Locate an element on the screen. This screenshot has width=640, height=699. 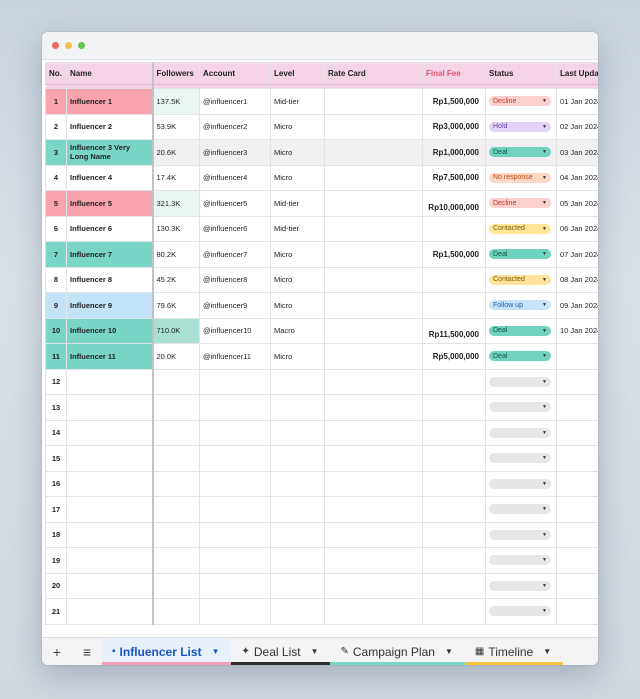
col-header-account: Account is located at coordinates (235, 73).